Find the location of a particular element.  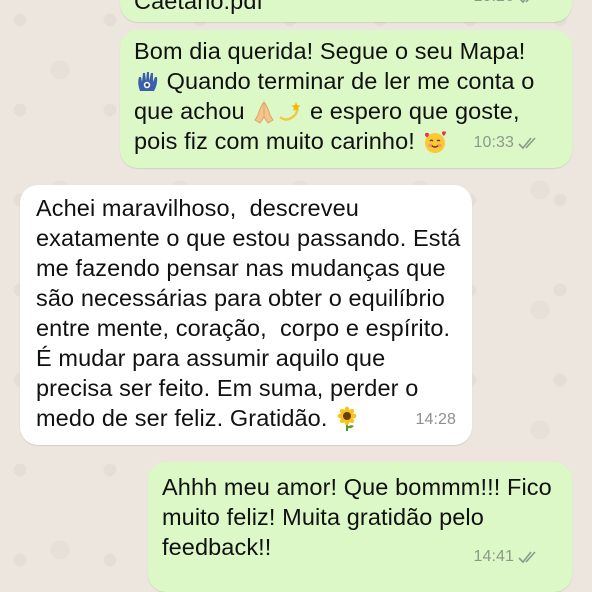

message-meta: 10:33 is located at coordinates (506, 143).